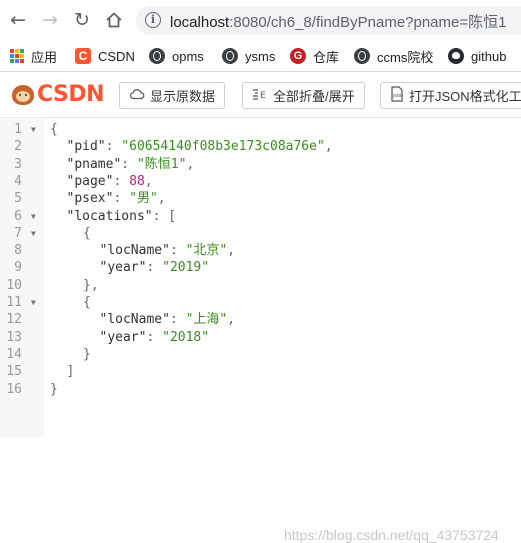 This screenshot has height=543, width=521. I want to click on logo-text: CSDN, so click(71, 94).